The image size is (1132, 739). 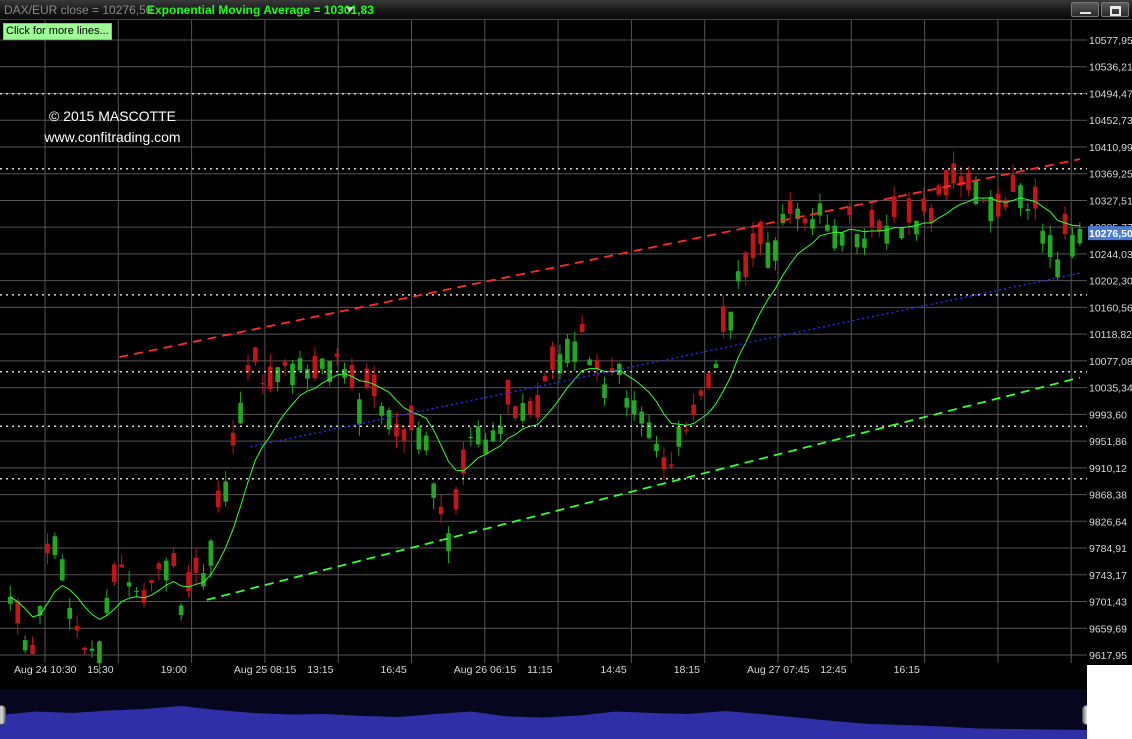 What do you see at coordinates (485, 670) in the screenshot?
I see `x-tick-label: Aug 26 06:15` at bounding box center [485, 670].